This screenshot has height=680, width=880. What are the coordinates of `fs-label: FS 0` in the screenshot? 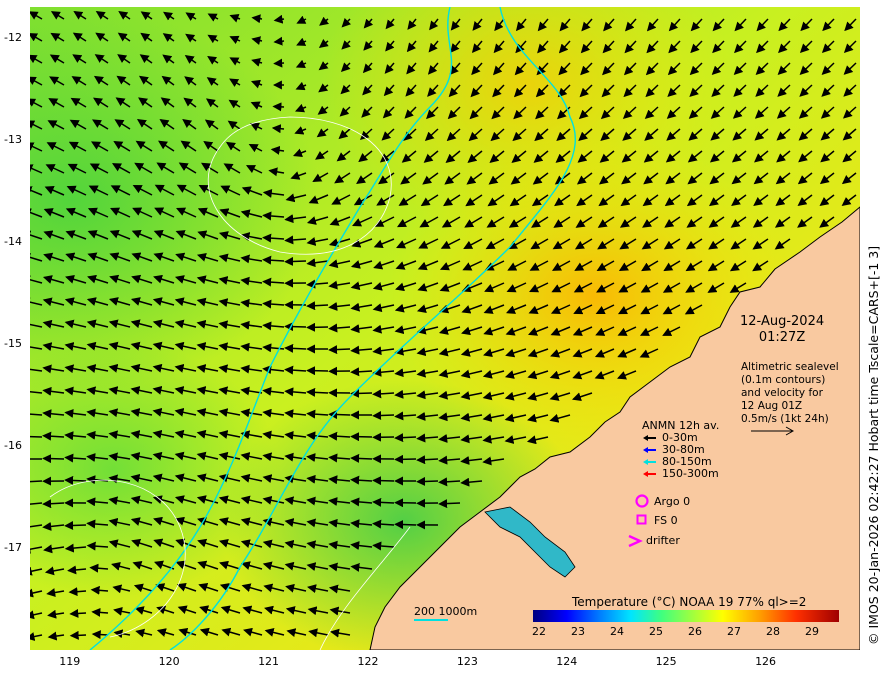 It's located at (666, 520).